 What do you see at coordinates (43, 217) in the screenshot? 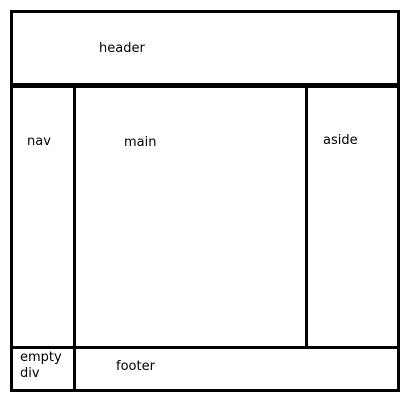
I see `nav-region: nav` at bounding box center [43, 217].